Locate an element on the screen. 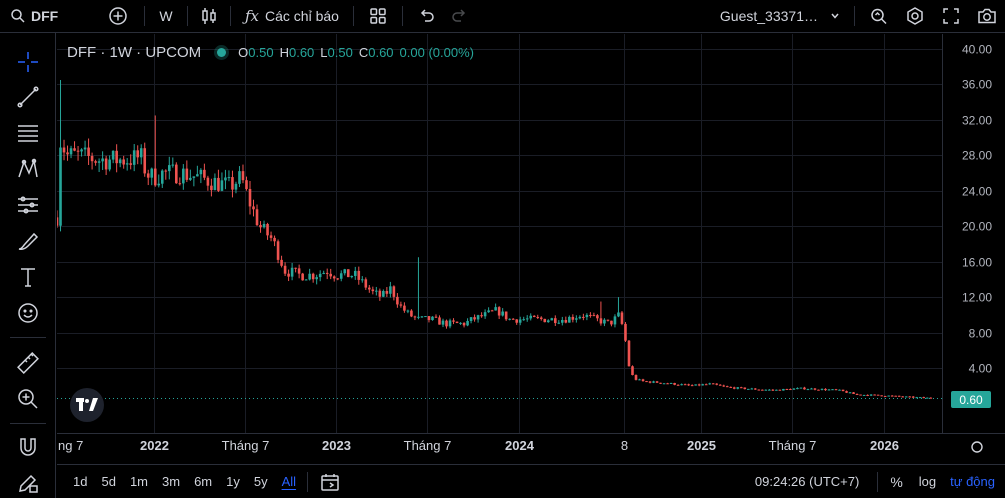 The height and width of the screenshot is (498, 1005). divider is located at coordinates (28, 337).